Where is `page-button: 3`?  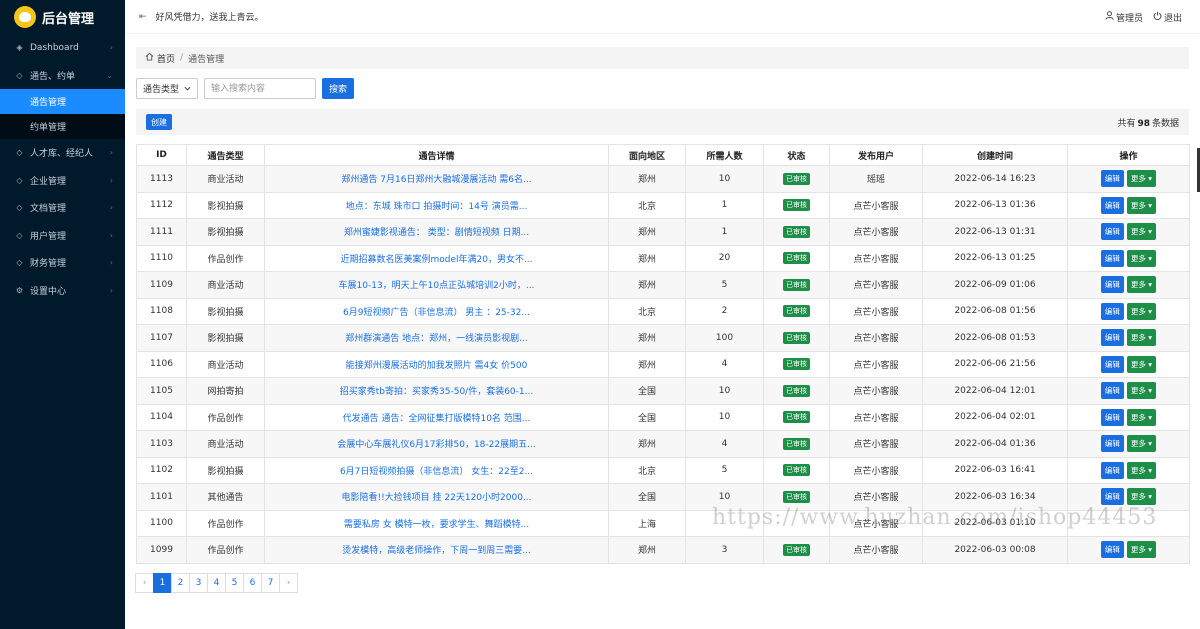
page-button: 3 is located at coordinates (198, 583).